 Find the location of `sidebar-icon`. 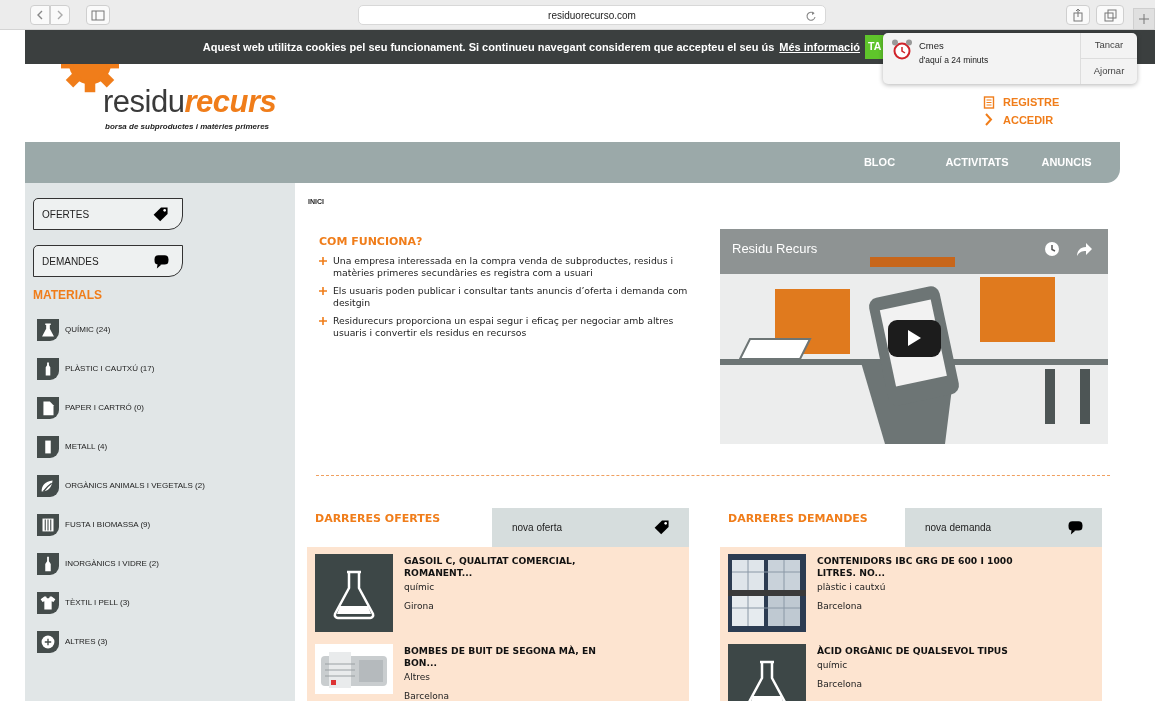

sidebar-icon is located at coordinates (98, 15).